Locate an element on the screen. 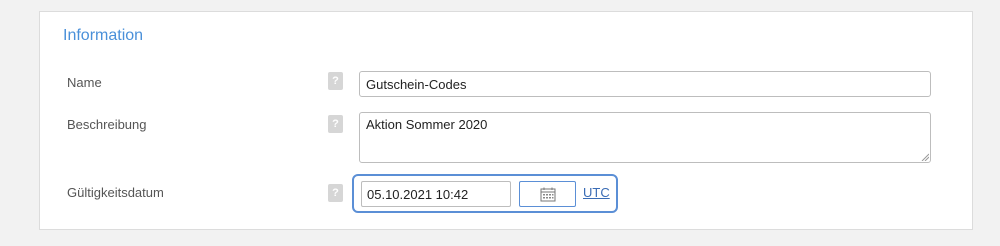 The image size is (1000, 246). validity-date-group: UTC is located at coordinates (485, 193).